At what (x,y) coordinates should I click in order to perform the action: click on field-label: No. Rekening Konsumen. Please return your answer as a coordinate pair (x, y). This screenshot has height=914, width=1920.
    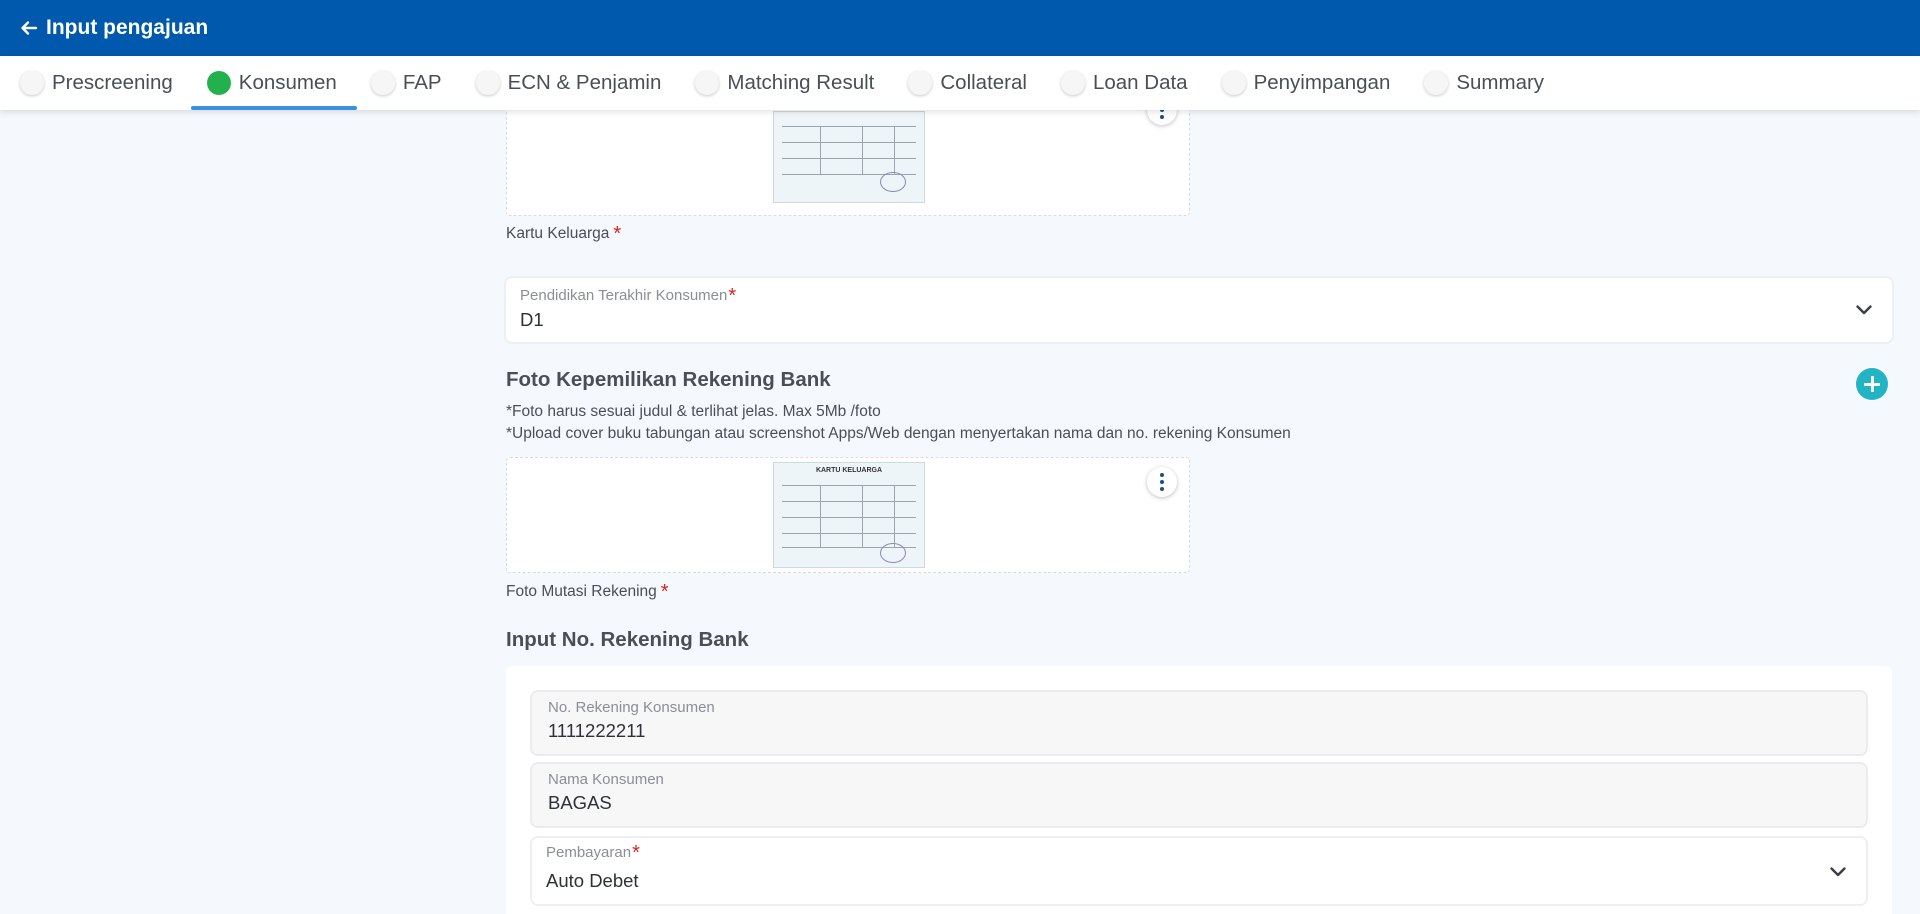
    Looking at the image, I should click on (631, 707).